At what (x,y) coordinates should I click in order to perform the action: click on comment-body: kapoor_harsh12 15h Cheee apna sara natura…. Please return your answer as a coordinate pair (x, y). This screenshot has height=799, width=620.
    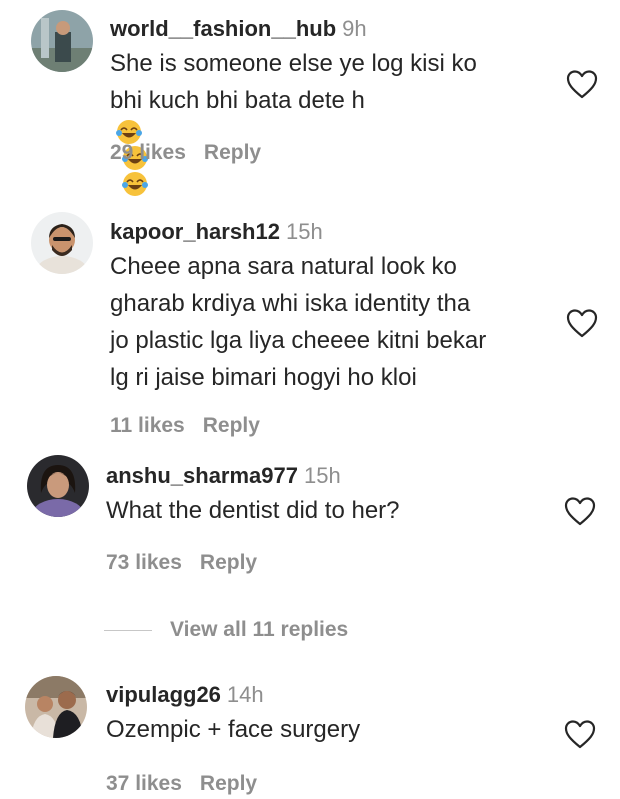
    Looking at the image, I should click on (298, 307).